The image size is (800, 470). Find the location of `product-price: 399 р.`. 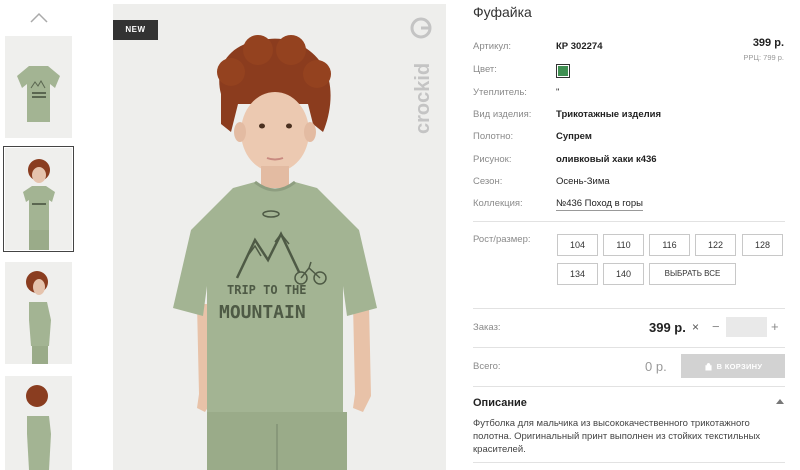

product-price: 399 р. is located at coordinates (768, 43).